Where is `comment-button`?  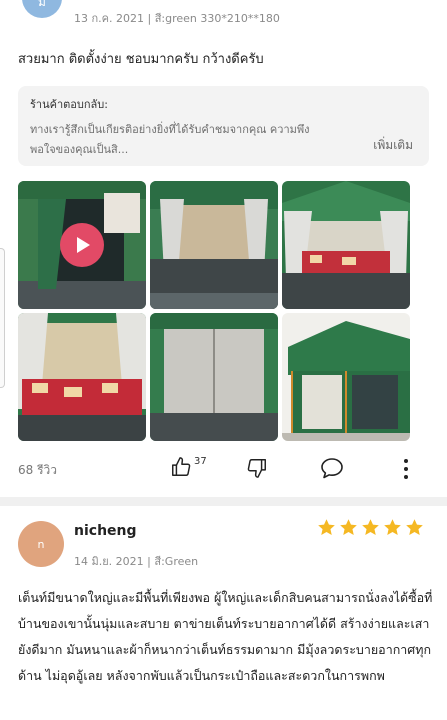
comment-button is located at coordinates (332, 470).